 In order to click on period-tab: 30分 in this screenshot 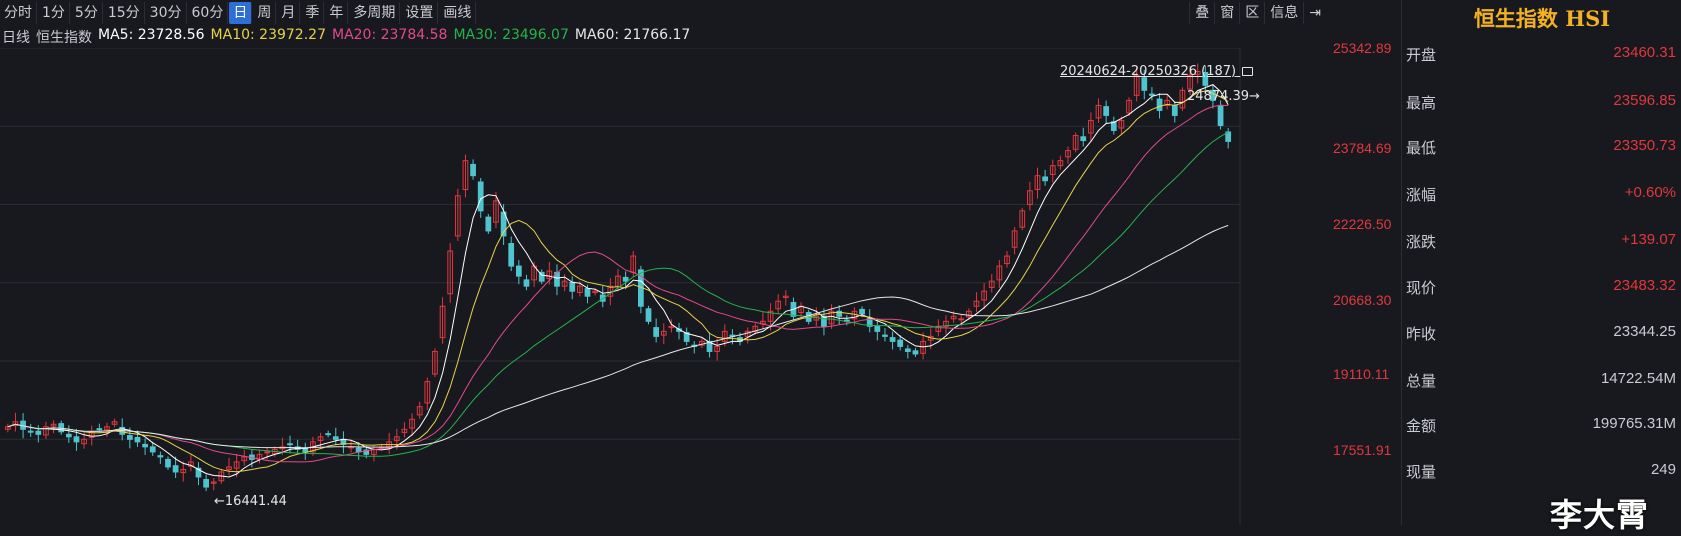, I will do `click(166, 12)`.